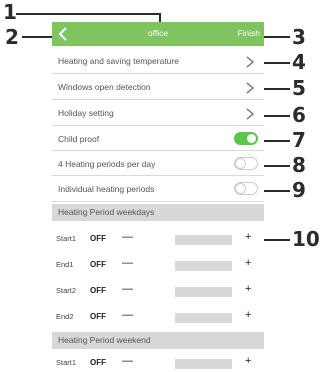 This screenshot has width=322, height=372. I want to click on callout-5-line, so click(276, 89).